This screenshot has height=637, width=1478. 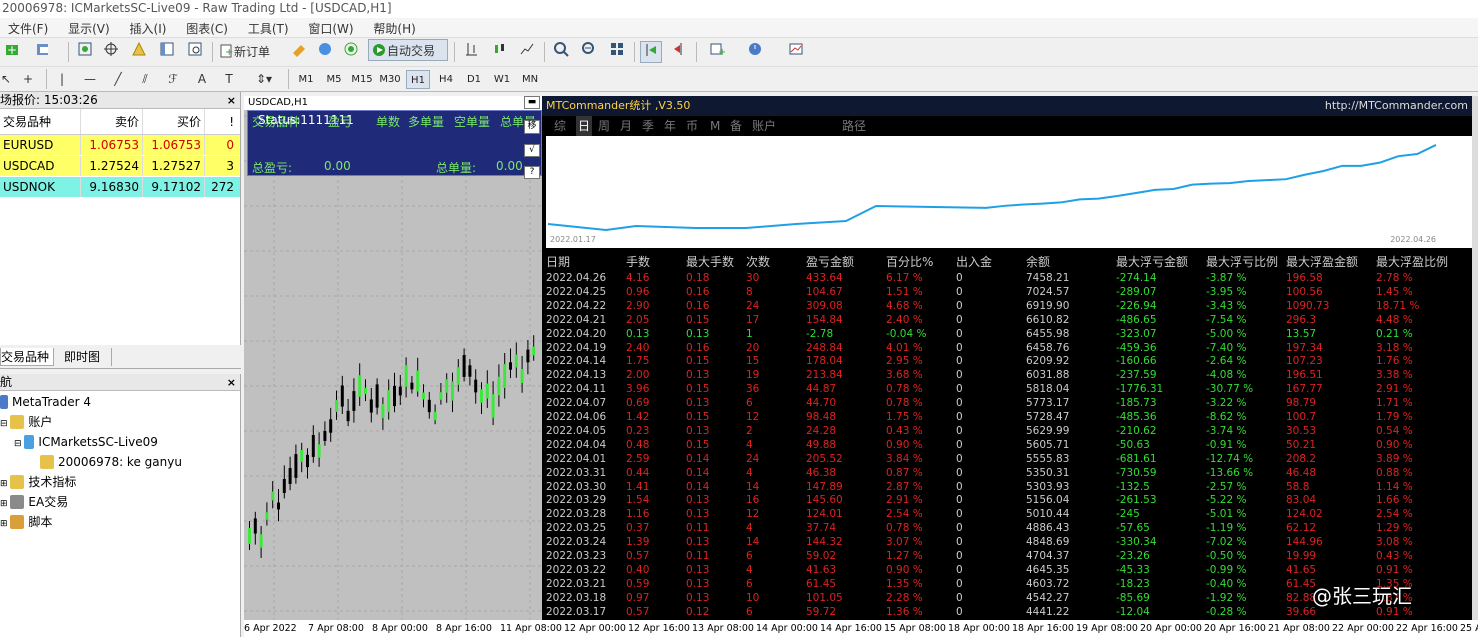 What do you see at coordinates (26, 422) in the screenshot?
I see `nav-item-accounts: ⊟ 账户` at bounding box center [26, 422].